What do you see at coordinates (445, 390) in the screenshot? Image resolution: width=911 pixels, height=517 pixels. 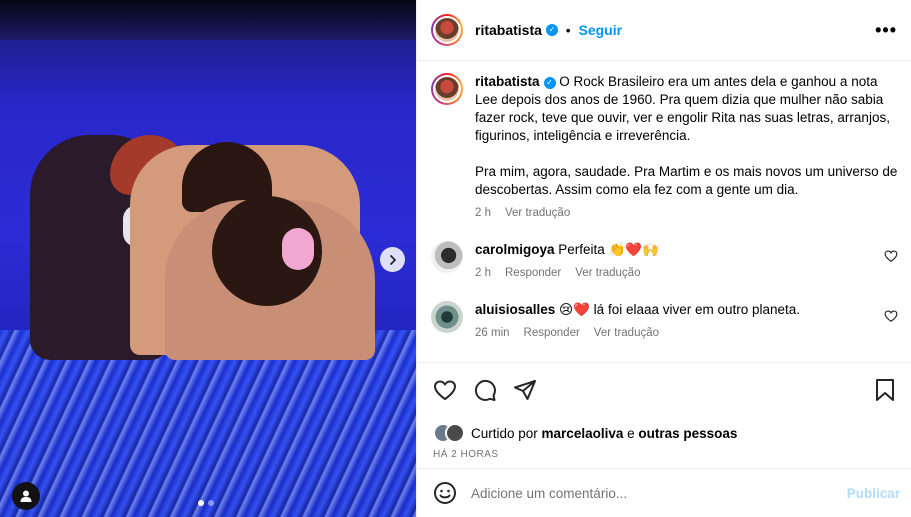 I see `heart-icon` at bounding box center [445, 390].